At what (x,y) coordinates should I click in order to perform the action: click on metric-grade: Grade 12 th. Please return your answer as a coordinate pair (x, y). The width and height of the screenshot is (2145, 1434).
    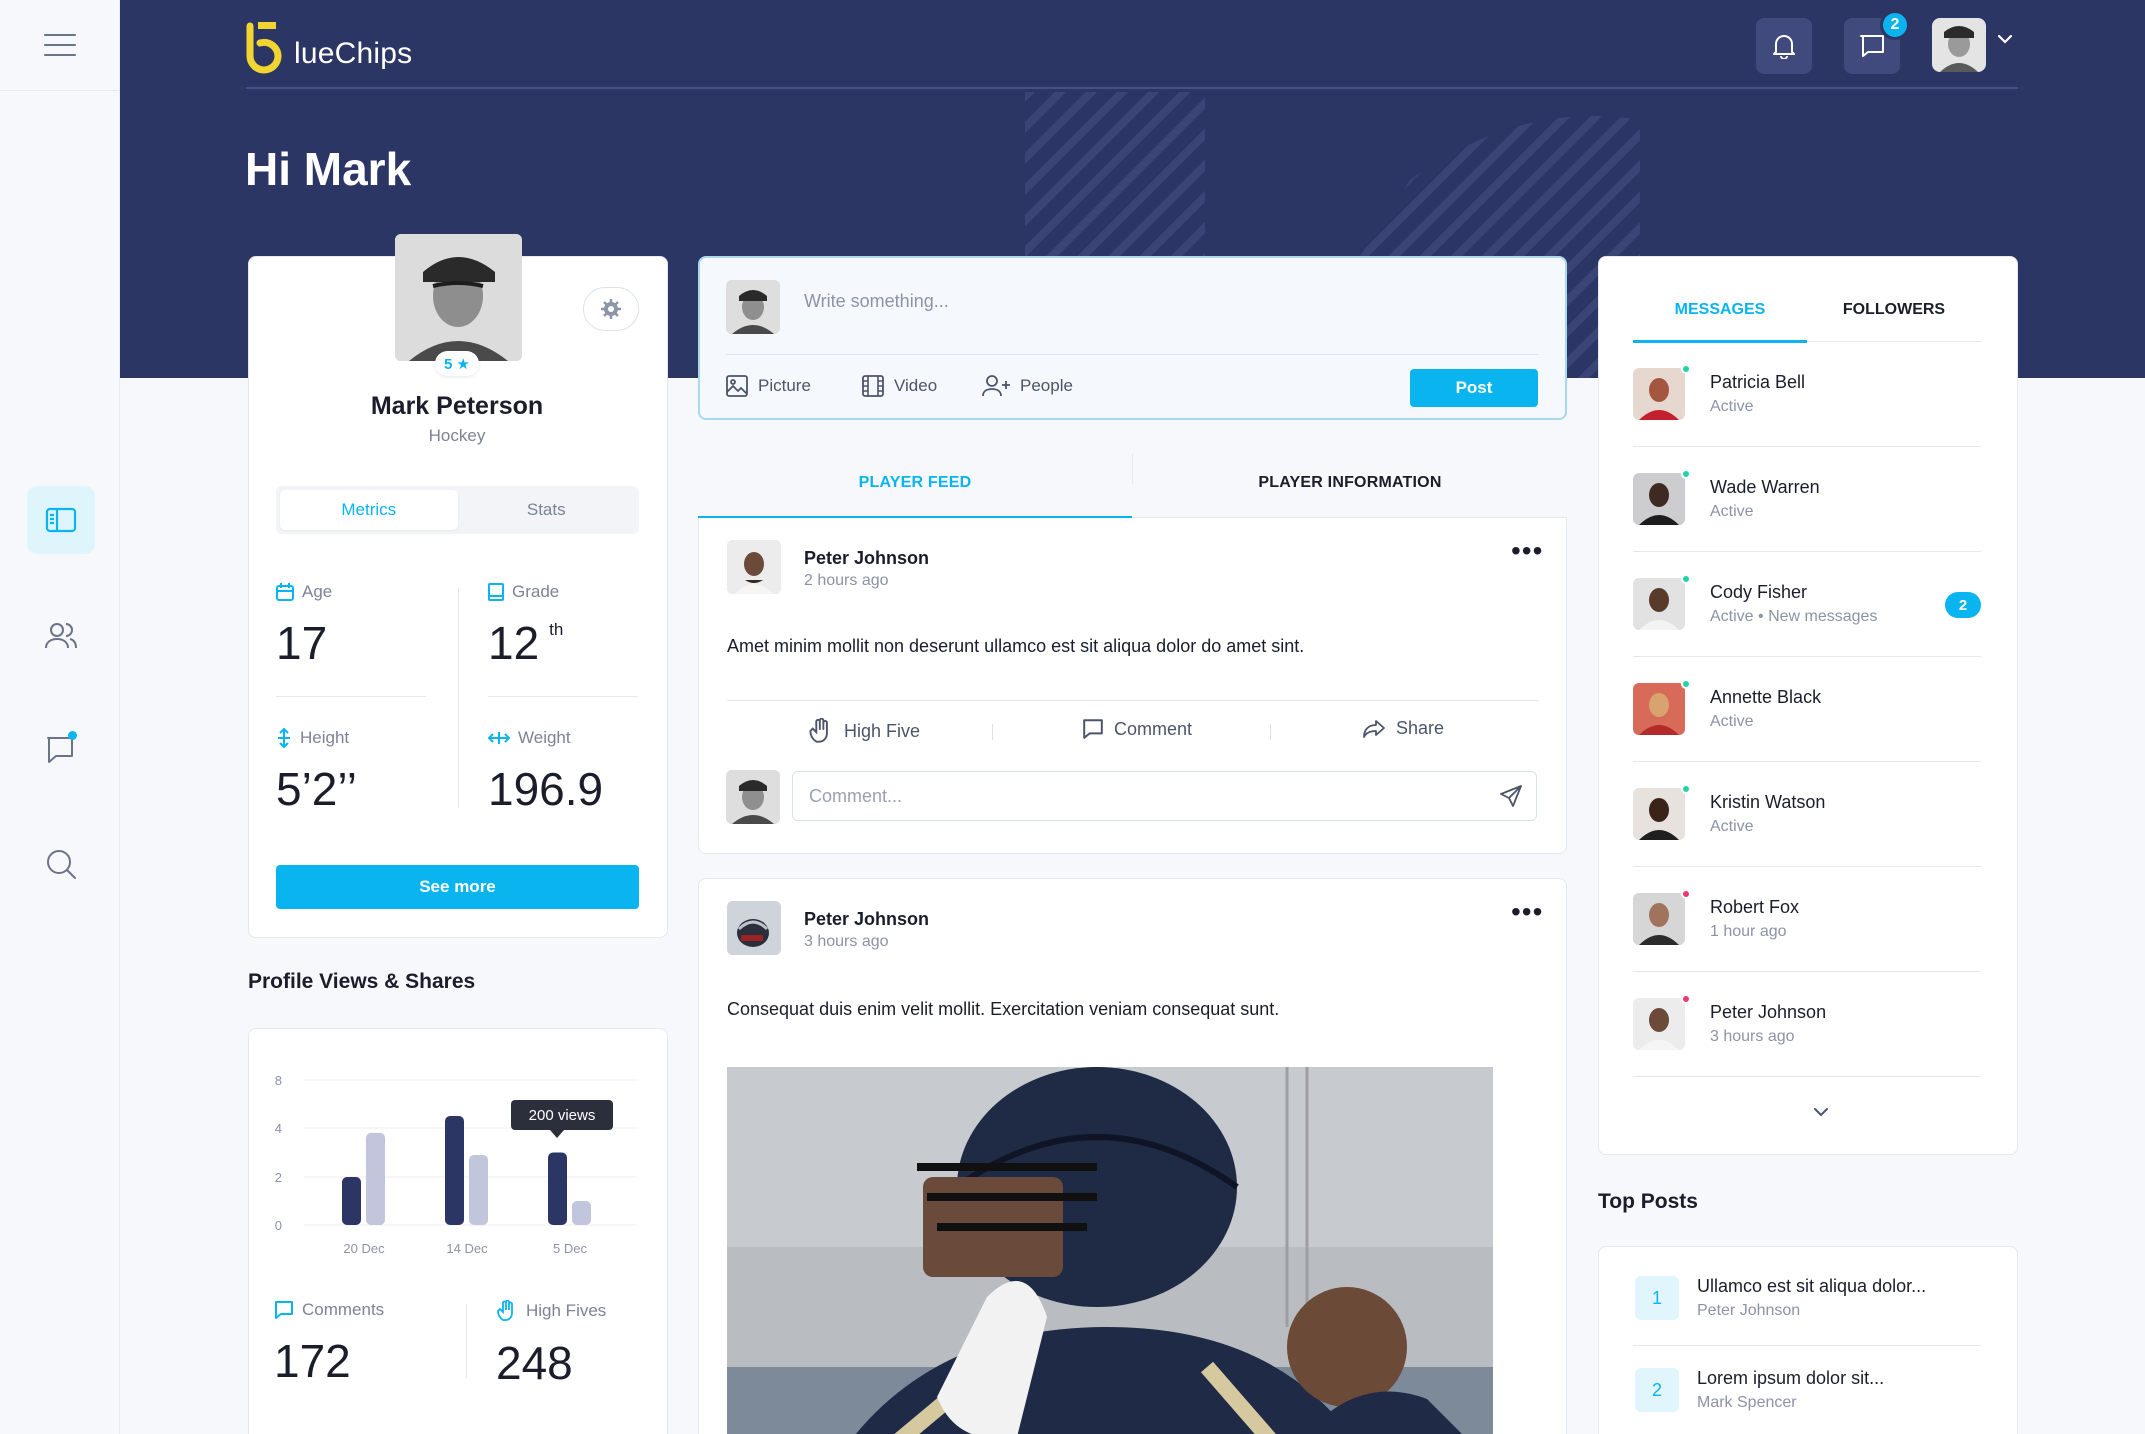
    Looking at the image, I should click on (525, 626).